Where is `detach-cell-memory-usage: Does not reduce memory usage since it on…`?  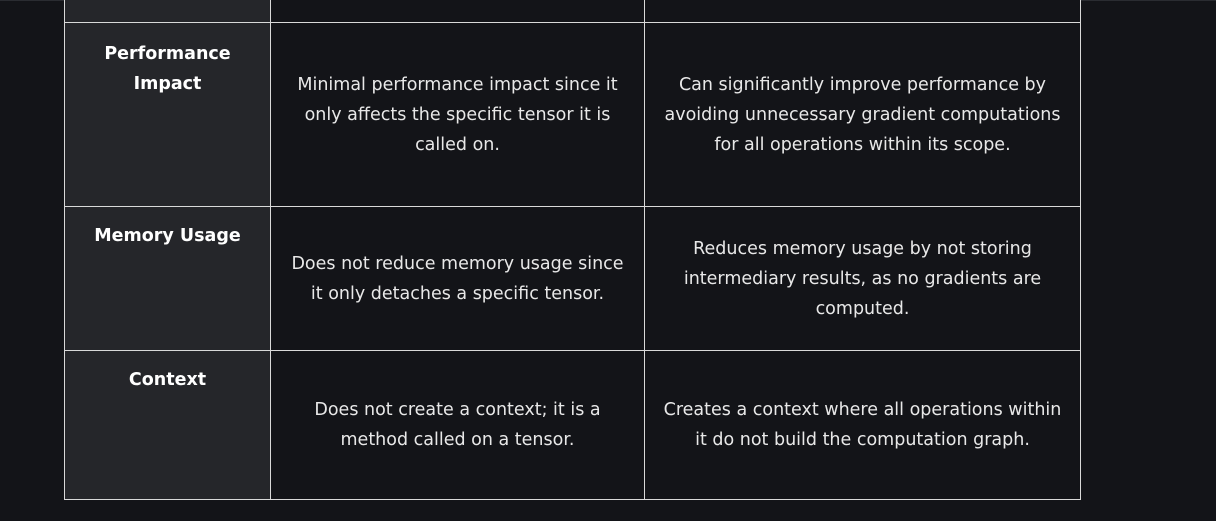
detach-cell-memory-usage: Does not reduce memory usage since it on… is located at coordinates (457, 278).